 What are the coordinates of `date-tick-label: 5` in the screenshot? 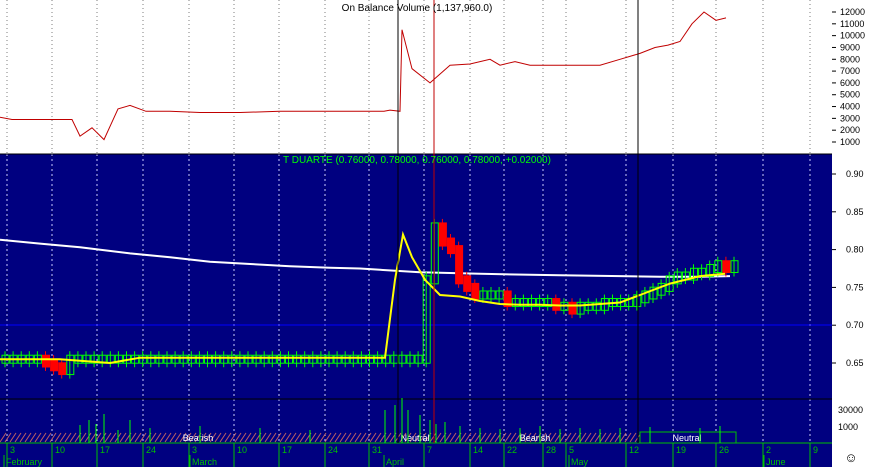 It's located at (571, 450).